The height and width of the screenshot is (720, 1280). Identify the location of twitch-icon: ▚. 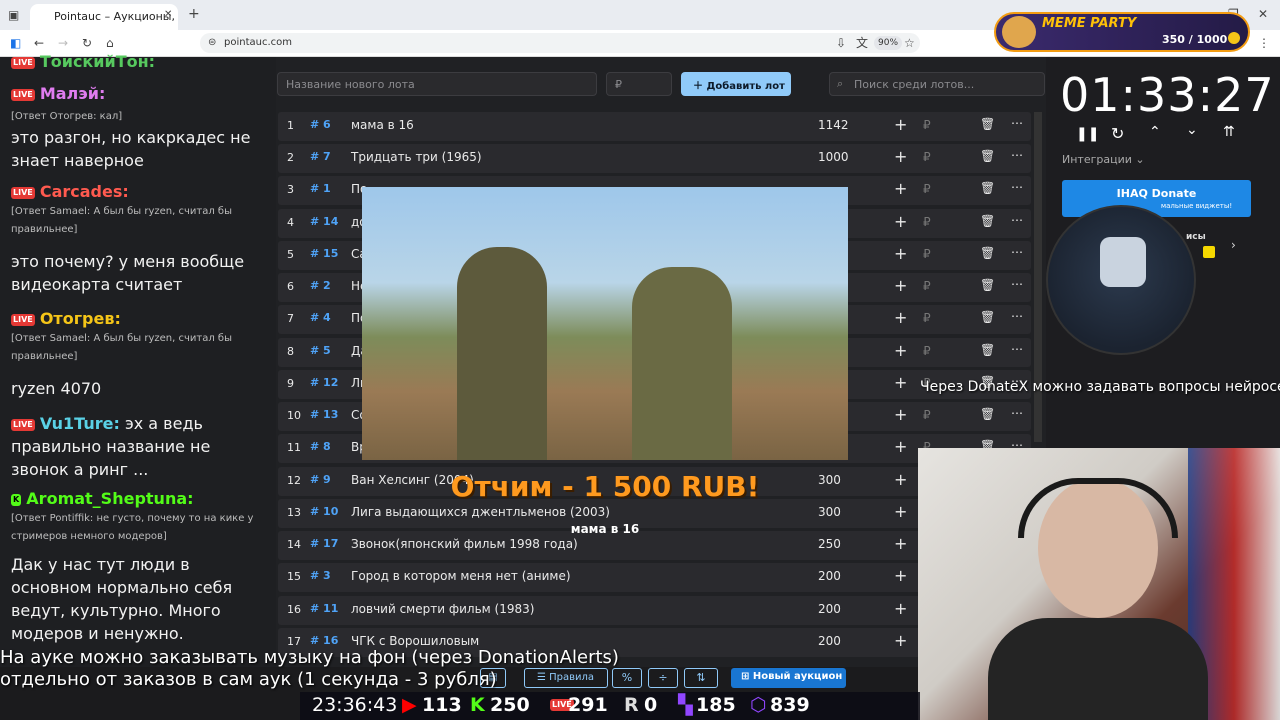
(685, 705).